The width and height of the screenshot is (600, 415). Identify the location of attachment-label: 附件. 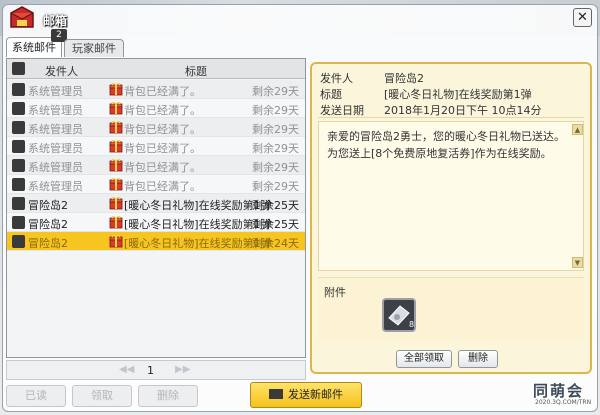
(335, 292).